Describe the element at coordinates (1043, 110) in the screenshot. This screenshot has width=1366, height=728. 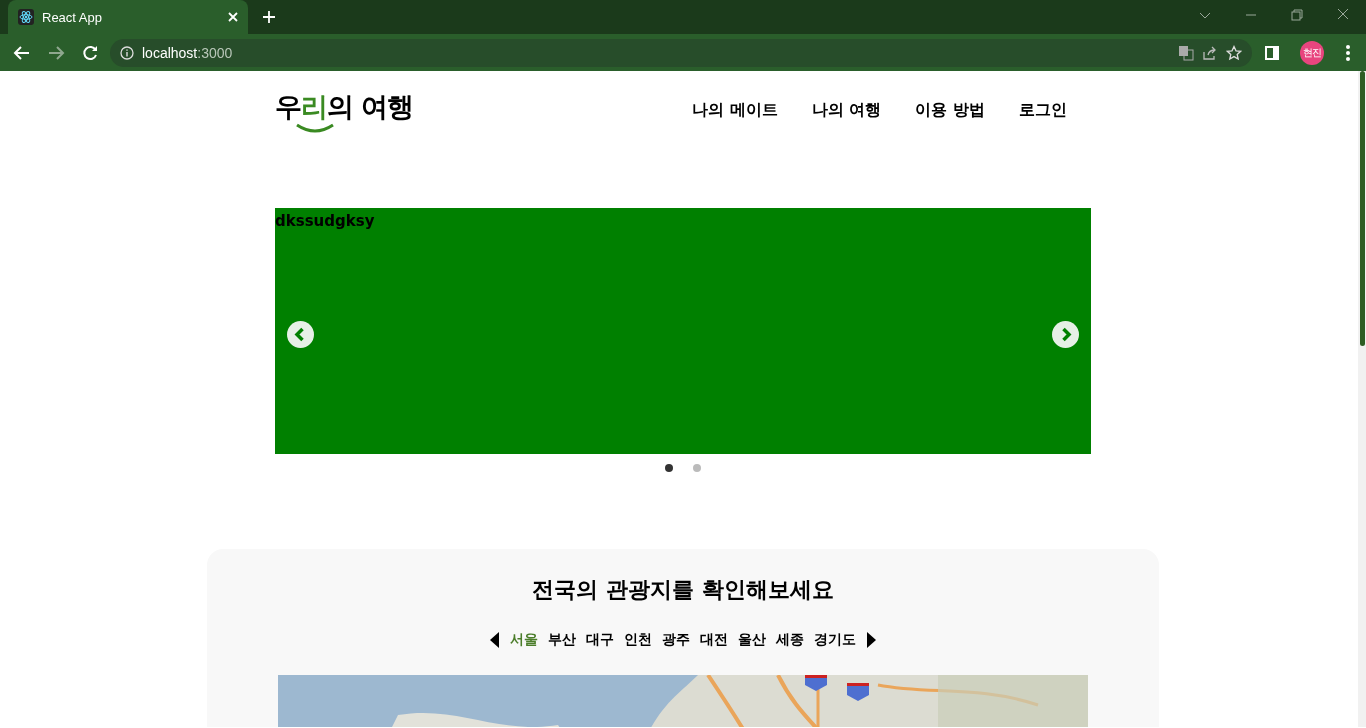
I see `nav-link: 로그인` at that location.